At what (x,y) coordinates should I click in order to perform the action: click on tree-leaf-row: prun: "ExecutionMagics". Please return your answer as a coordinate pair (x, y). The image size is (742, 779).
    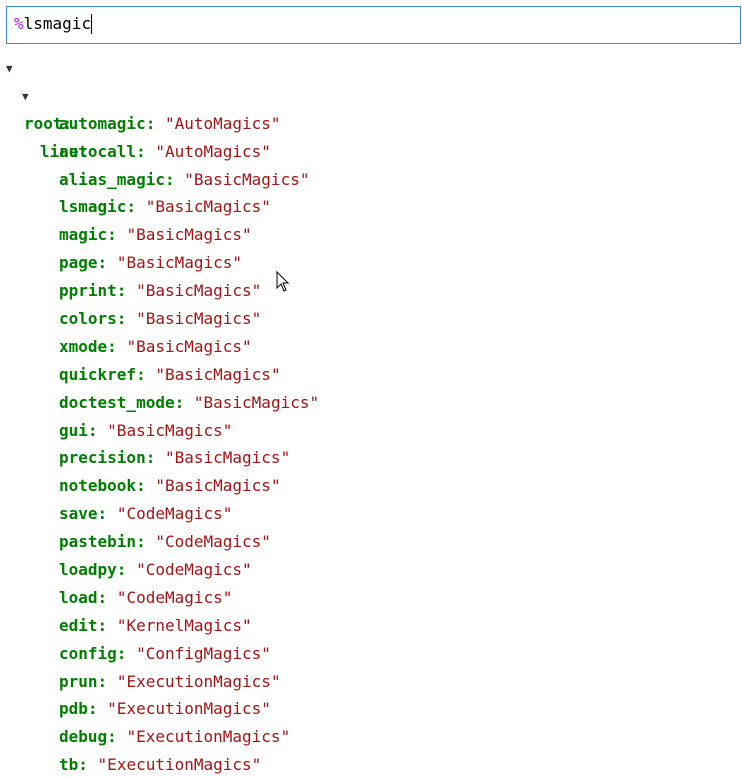
    Looking at the image, I should click on (371, 682).